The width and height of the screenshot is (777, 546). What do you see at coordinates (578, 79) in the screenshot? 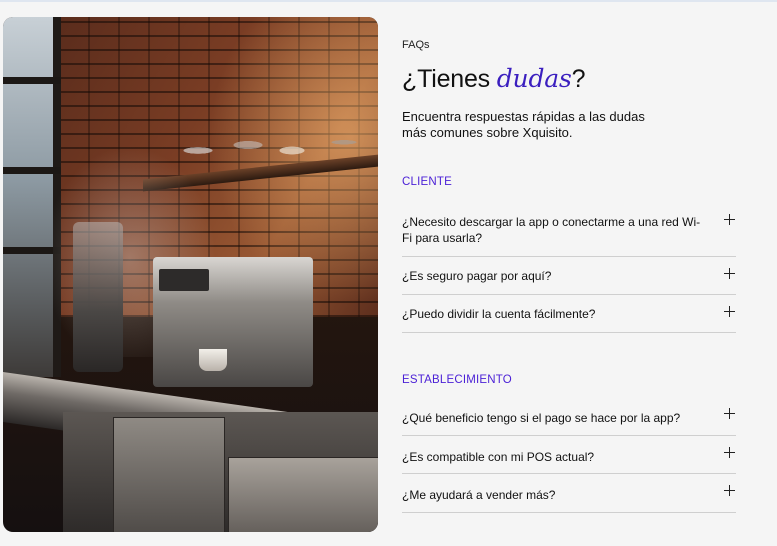
I see `heading-suffix: ?` at bounding box center [578, 79].